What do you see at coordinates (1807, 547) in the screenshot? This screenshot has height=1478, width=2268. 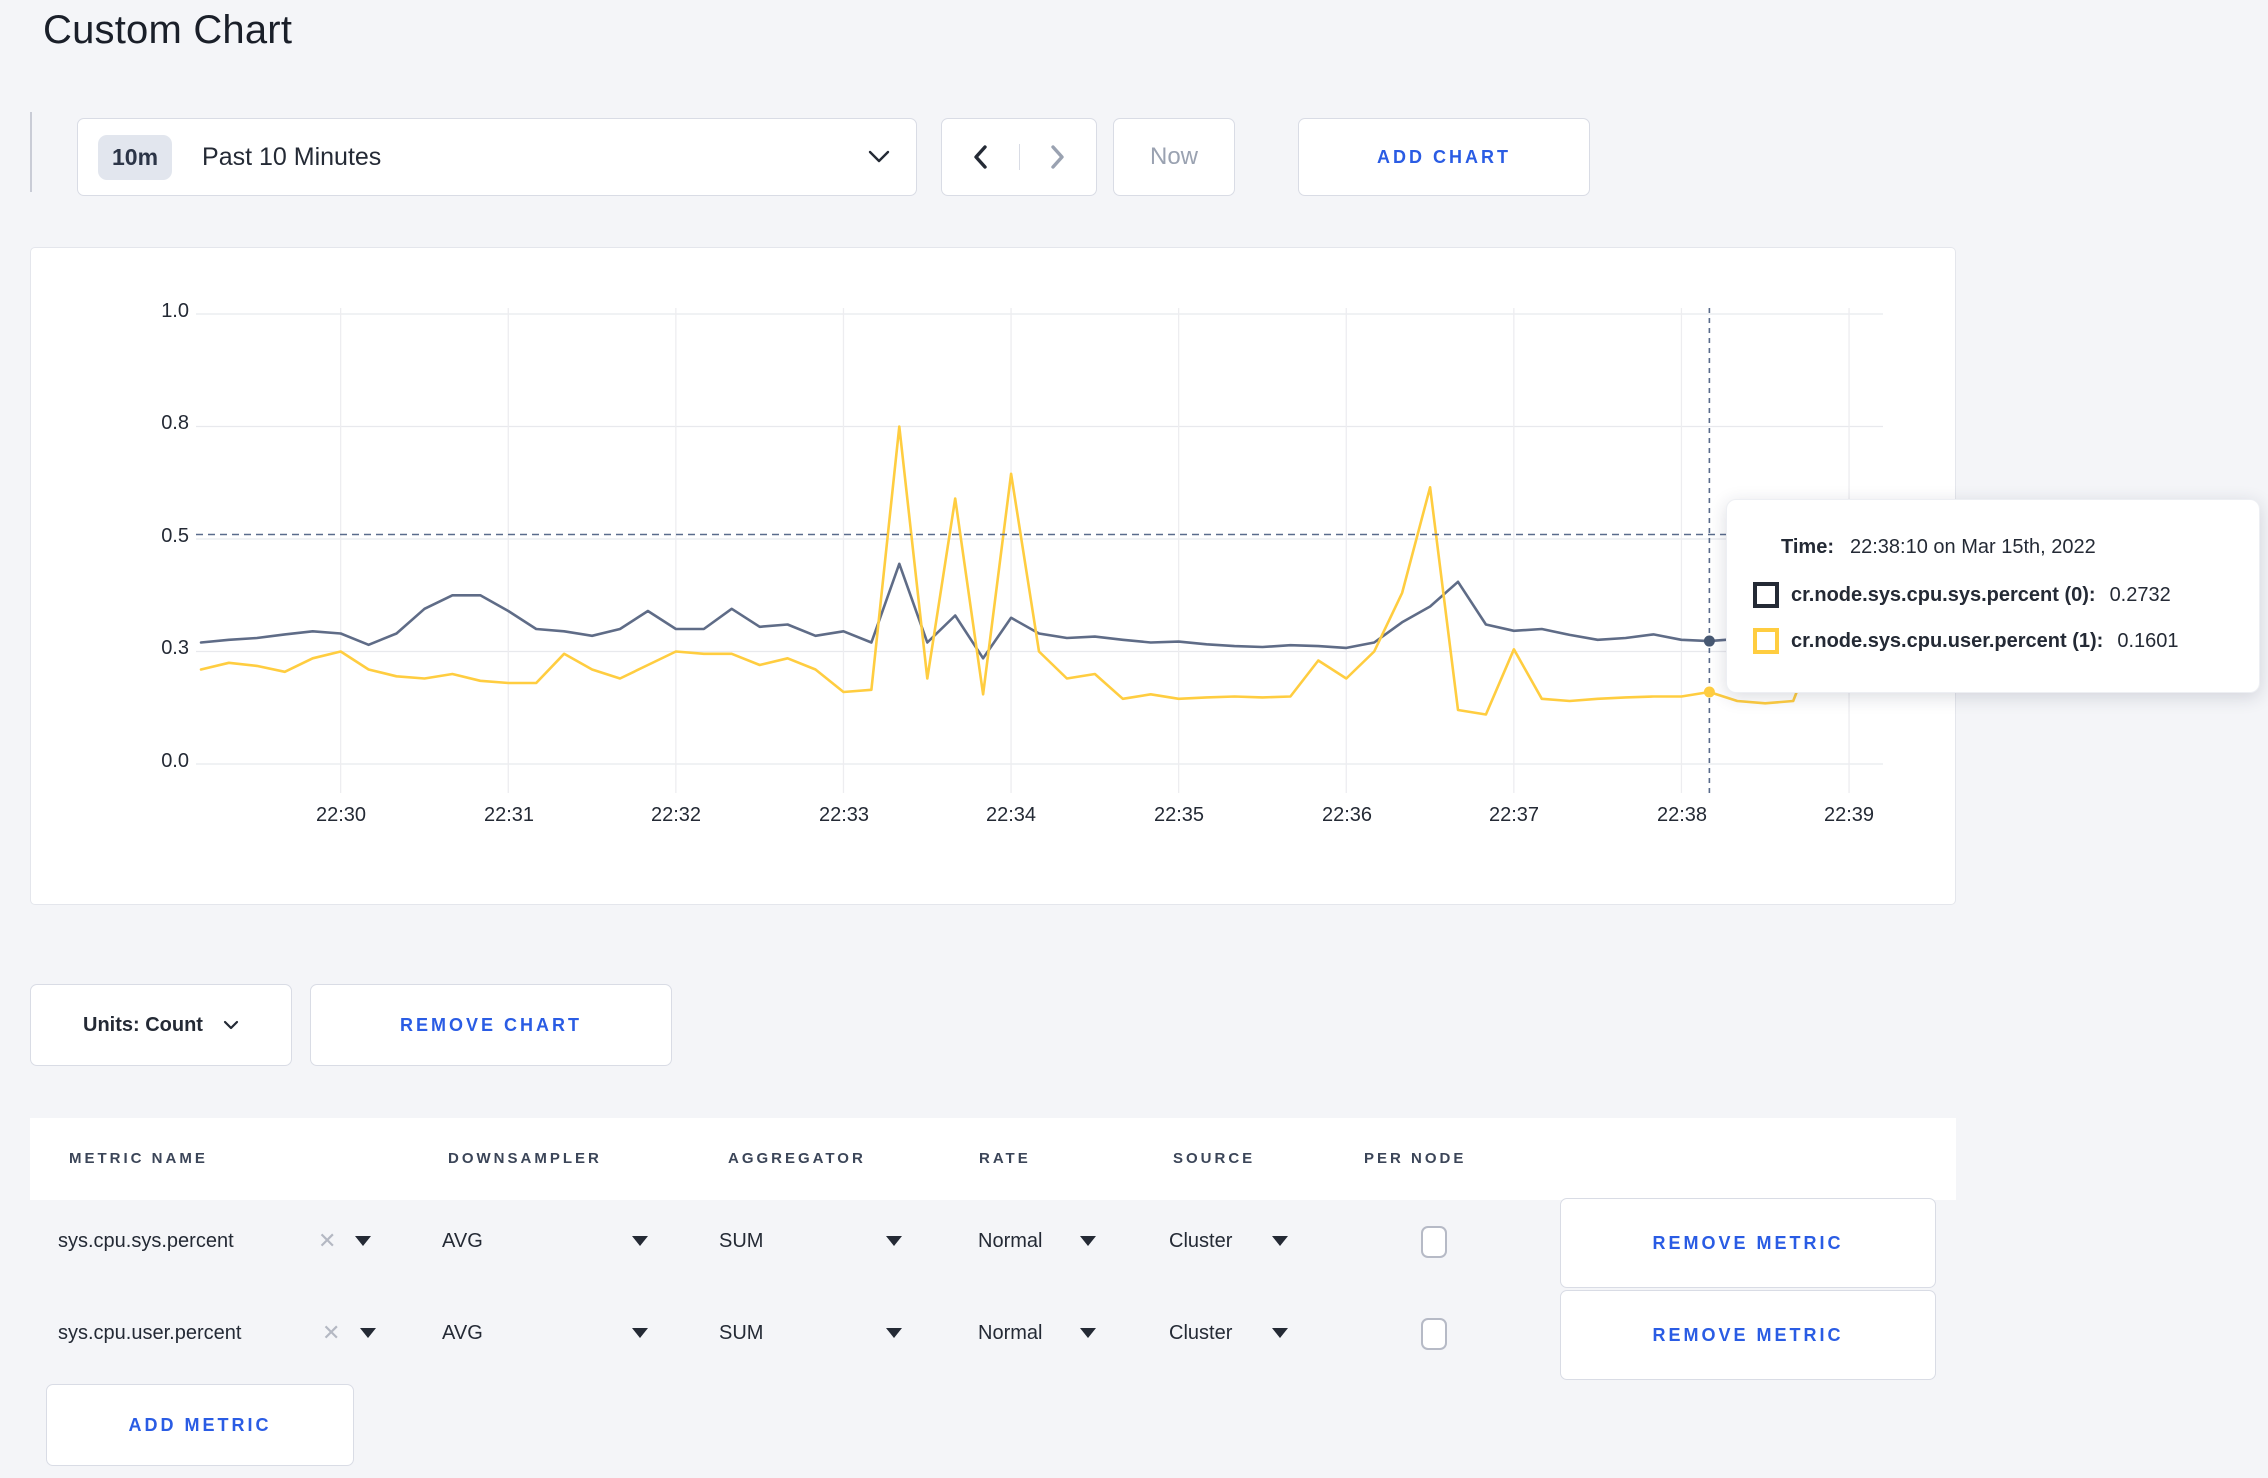 I see `tooltip-time-label: Time:` at bounding box center [1807, 547].